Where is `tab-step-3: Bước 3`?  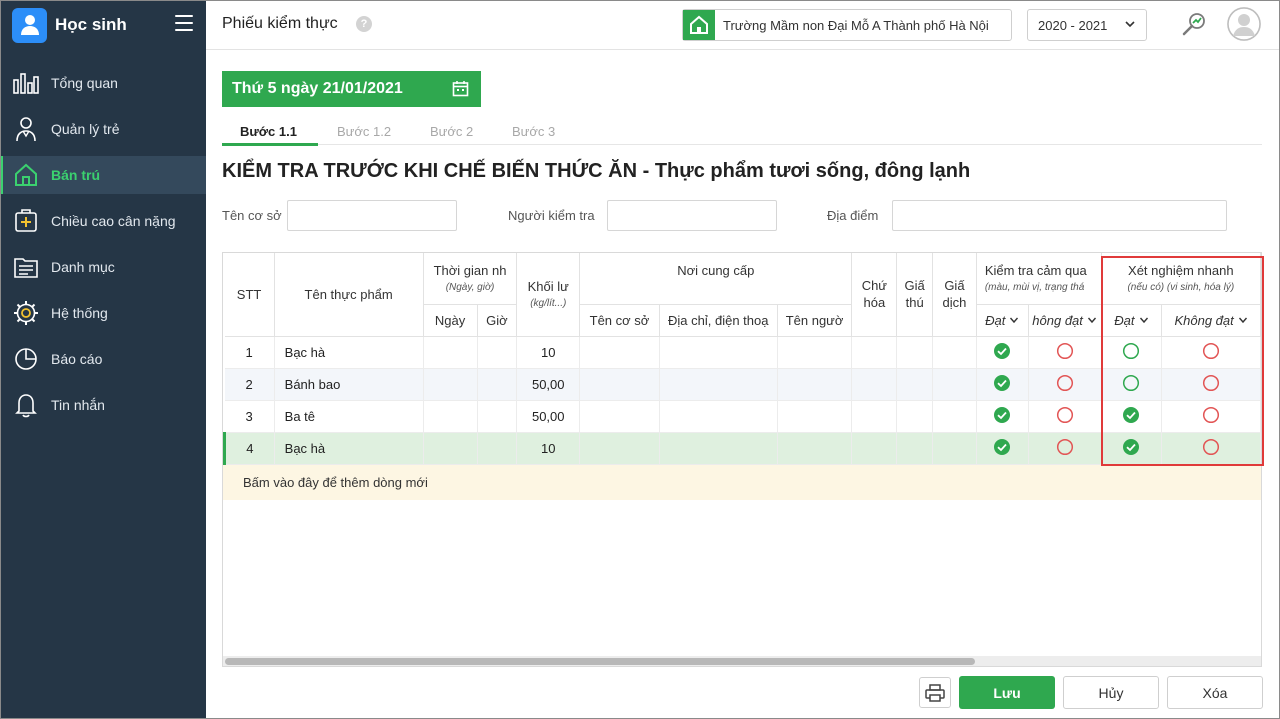
tab-step-3: Bước 3 is located at coordinates (533, 131).